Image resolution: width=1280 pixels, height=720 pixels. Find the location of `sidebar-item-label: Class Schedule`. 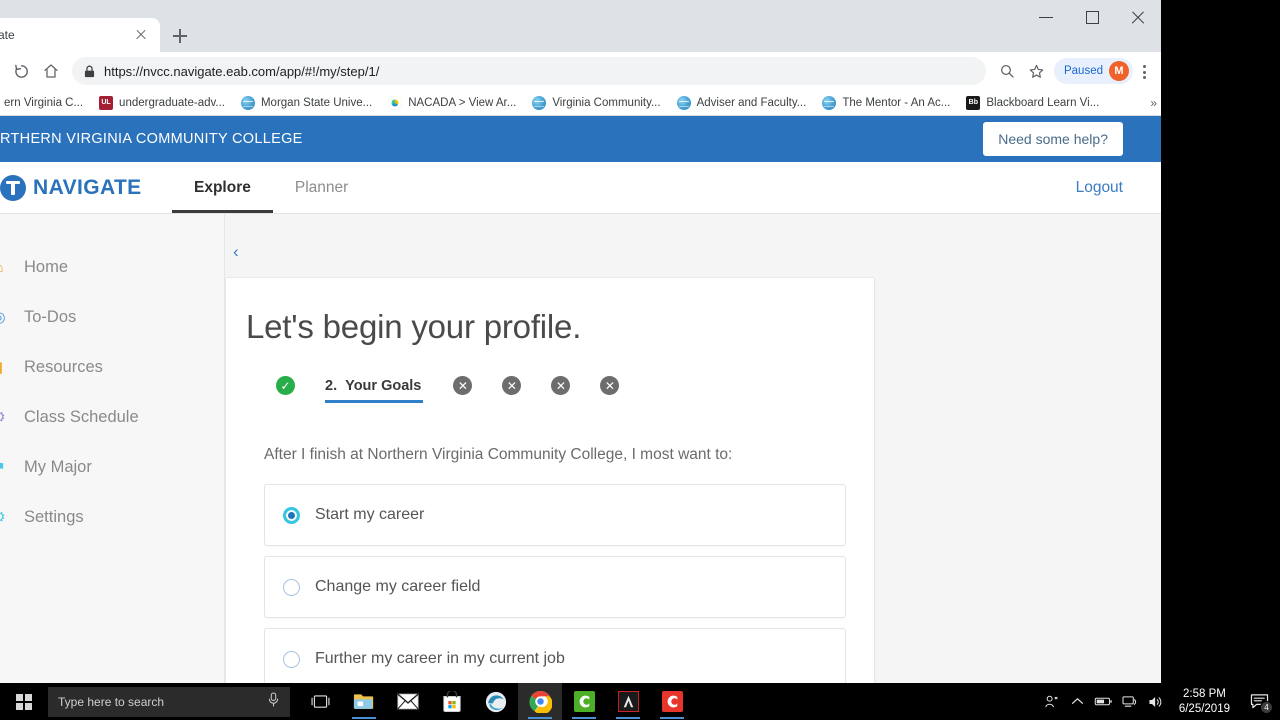

sidebar-item-label: Class Schedule is located at coordinates (81, 416).